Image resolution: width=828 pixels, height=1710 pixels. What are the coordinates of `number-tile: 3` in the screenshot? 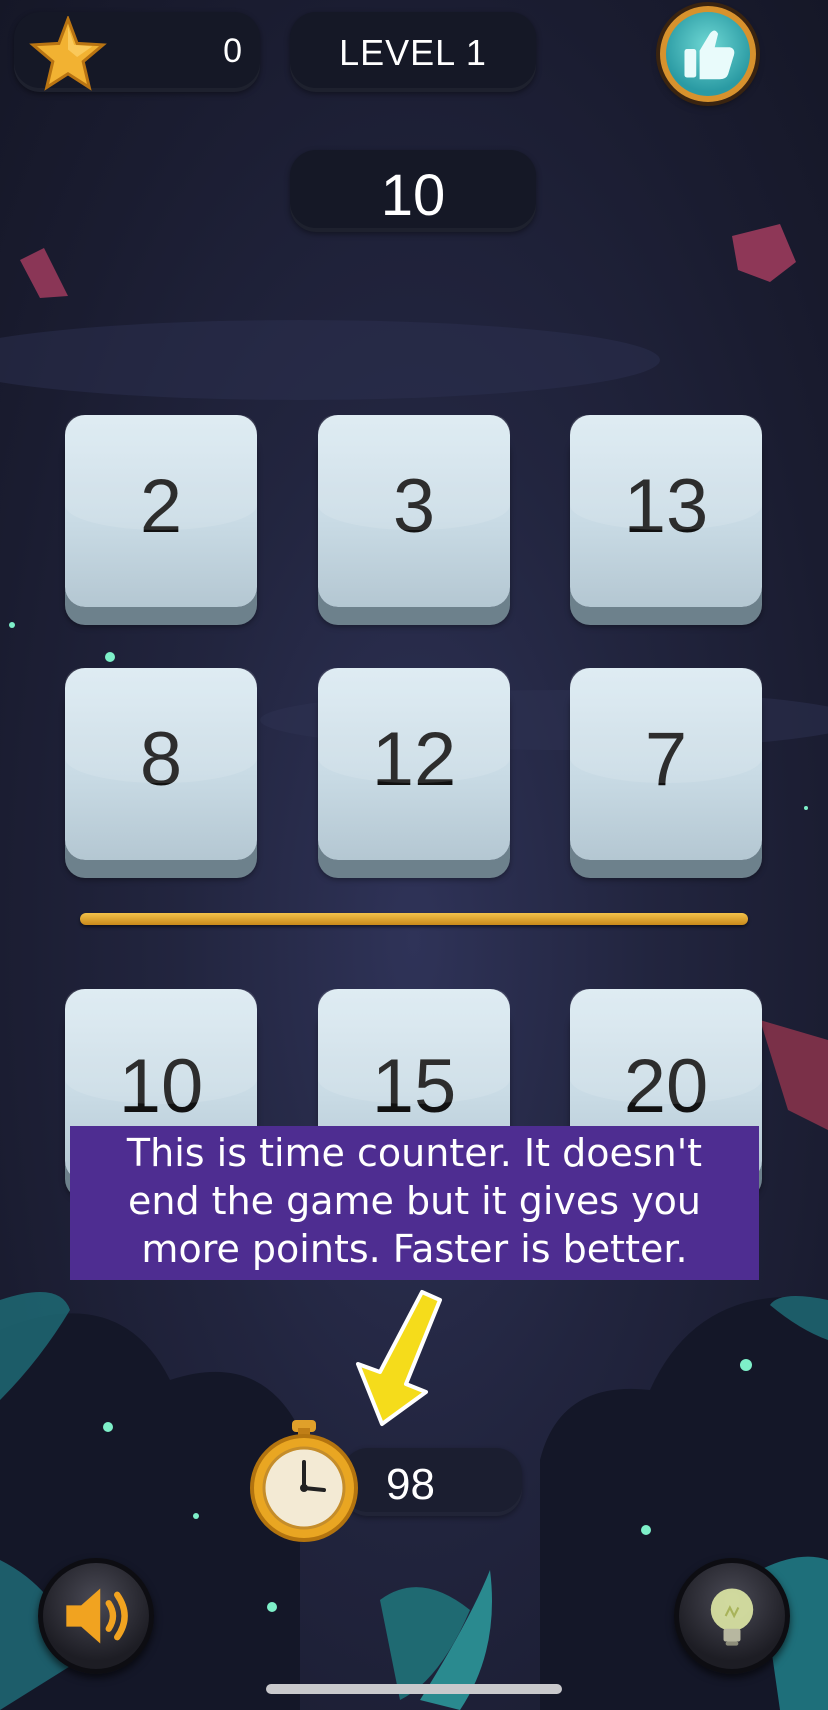 It's located at (414, 511).